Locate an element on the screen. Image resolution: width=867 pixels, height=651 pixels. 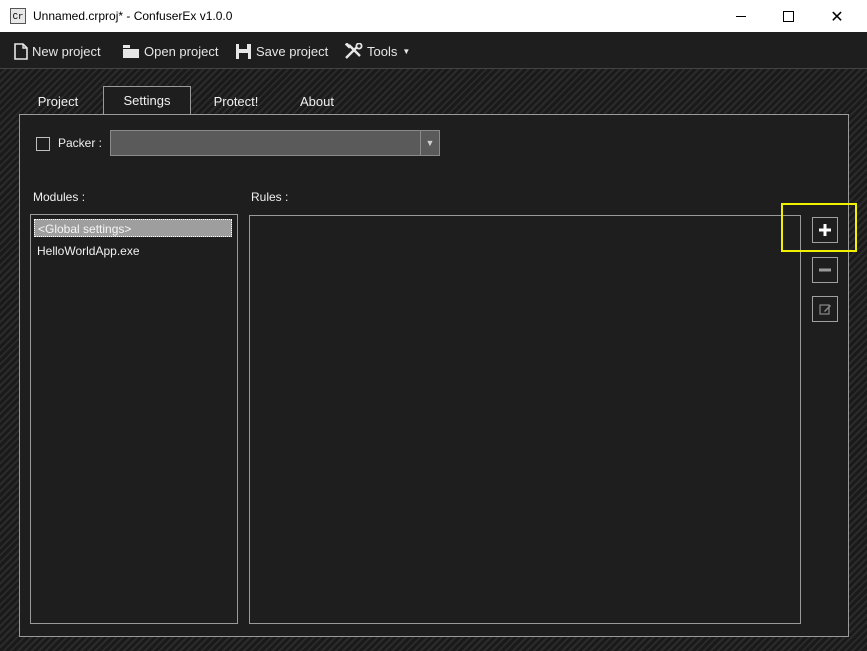
modules-label: Modules : is located at coordinates (59, 197).